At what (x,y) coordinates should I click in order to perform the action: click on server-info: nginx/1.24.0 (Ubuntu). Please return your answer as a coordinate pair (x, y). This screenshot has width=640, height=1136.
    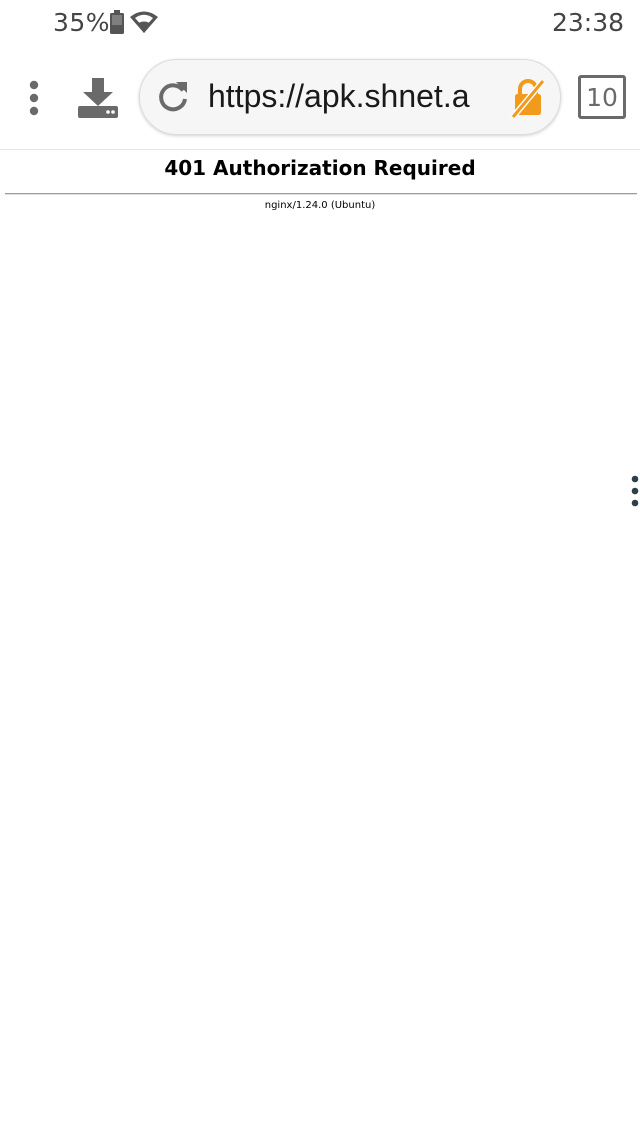
    Looking at the image, I should click on (320, 205).